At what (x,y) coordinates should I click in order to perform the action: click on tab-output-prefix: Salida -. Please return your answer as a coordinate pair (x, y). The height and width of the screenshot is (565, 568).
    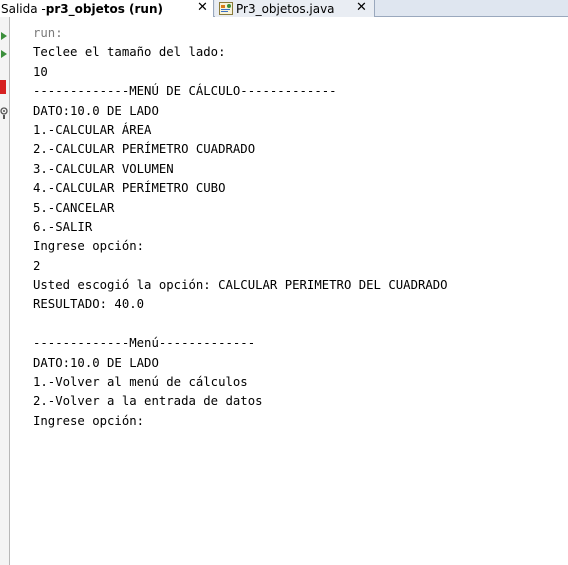
    Looking at the image, I should click on (23, 8).